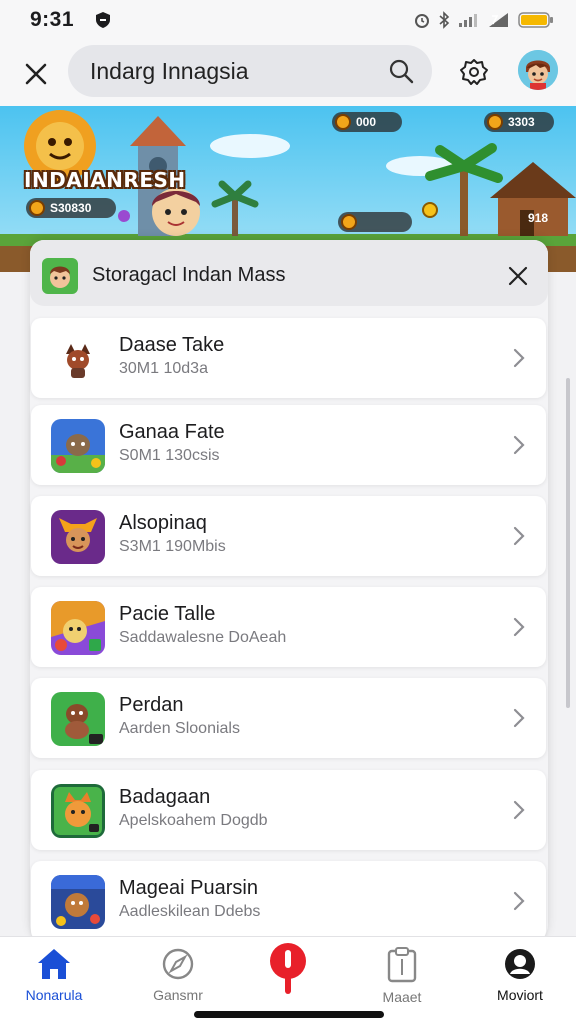  Describe the element at coordinates (103, 20) in the screenshot. I see `shield-icon` at that location.